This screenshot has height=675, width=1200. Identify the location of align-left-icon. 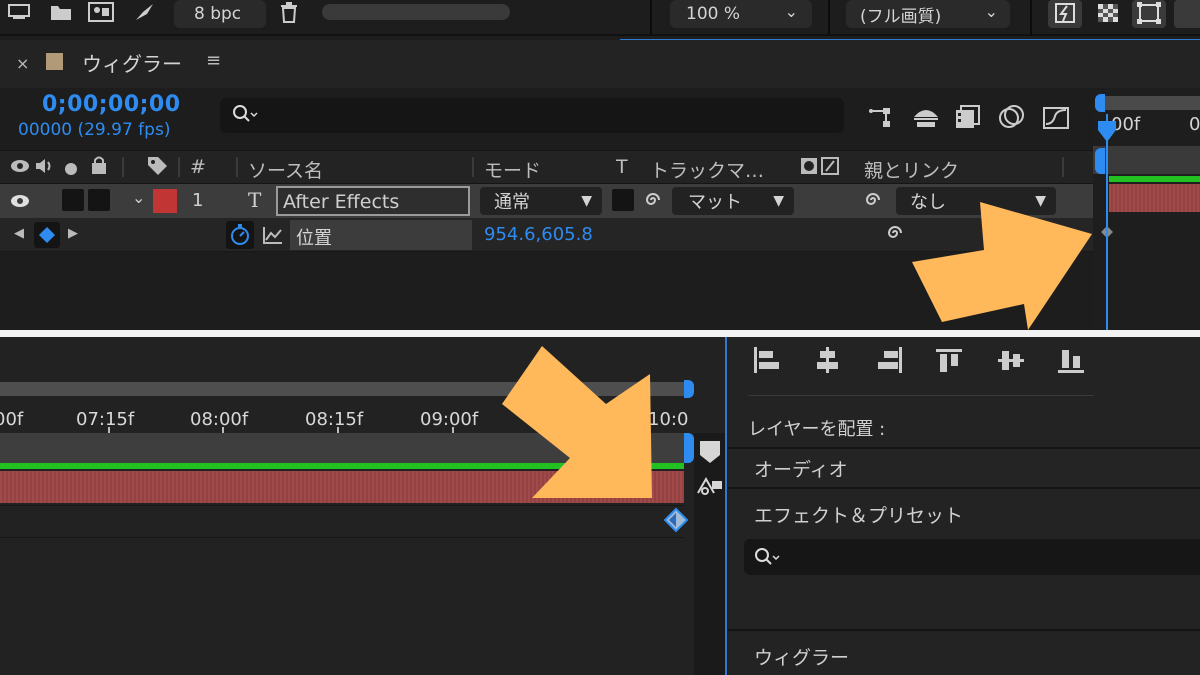
(767, 360).